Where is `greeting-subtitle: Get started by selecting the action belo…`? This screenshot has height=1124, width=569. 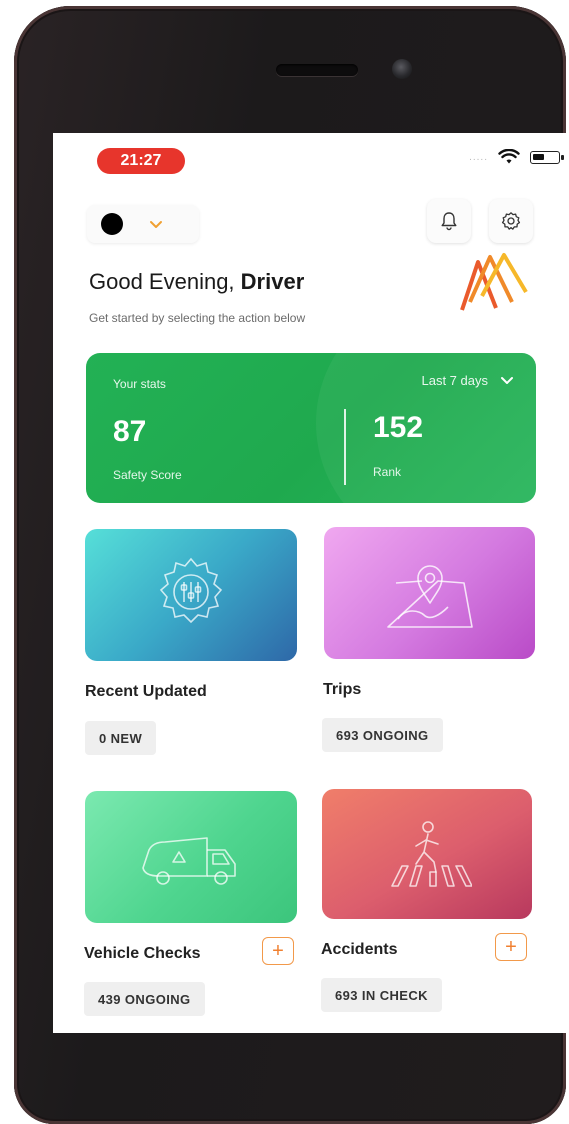
greeting-subtitle: Get started by selecting the action belo… is located at coordinates (197, 318).